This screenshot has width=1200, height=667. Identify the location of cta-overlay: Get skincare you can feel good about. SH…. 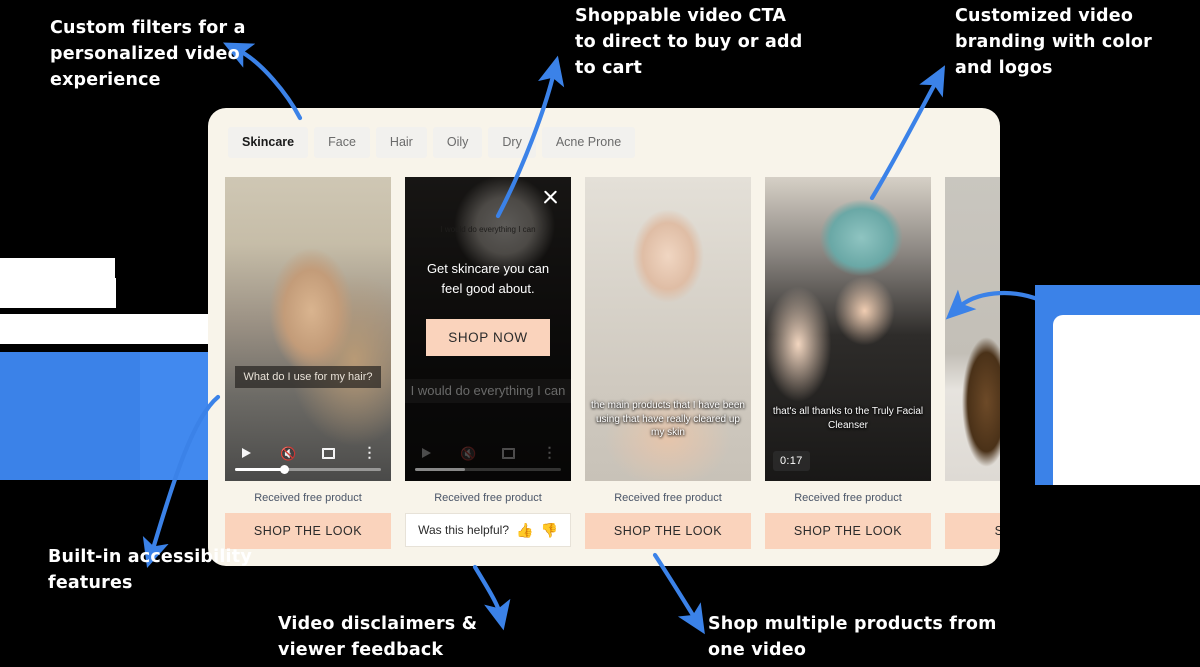
(488, 308).